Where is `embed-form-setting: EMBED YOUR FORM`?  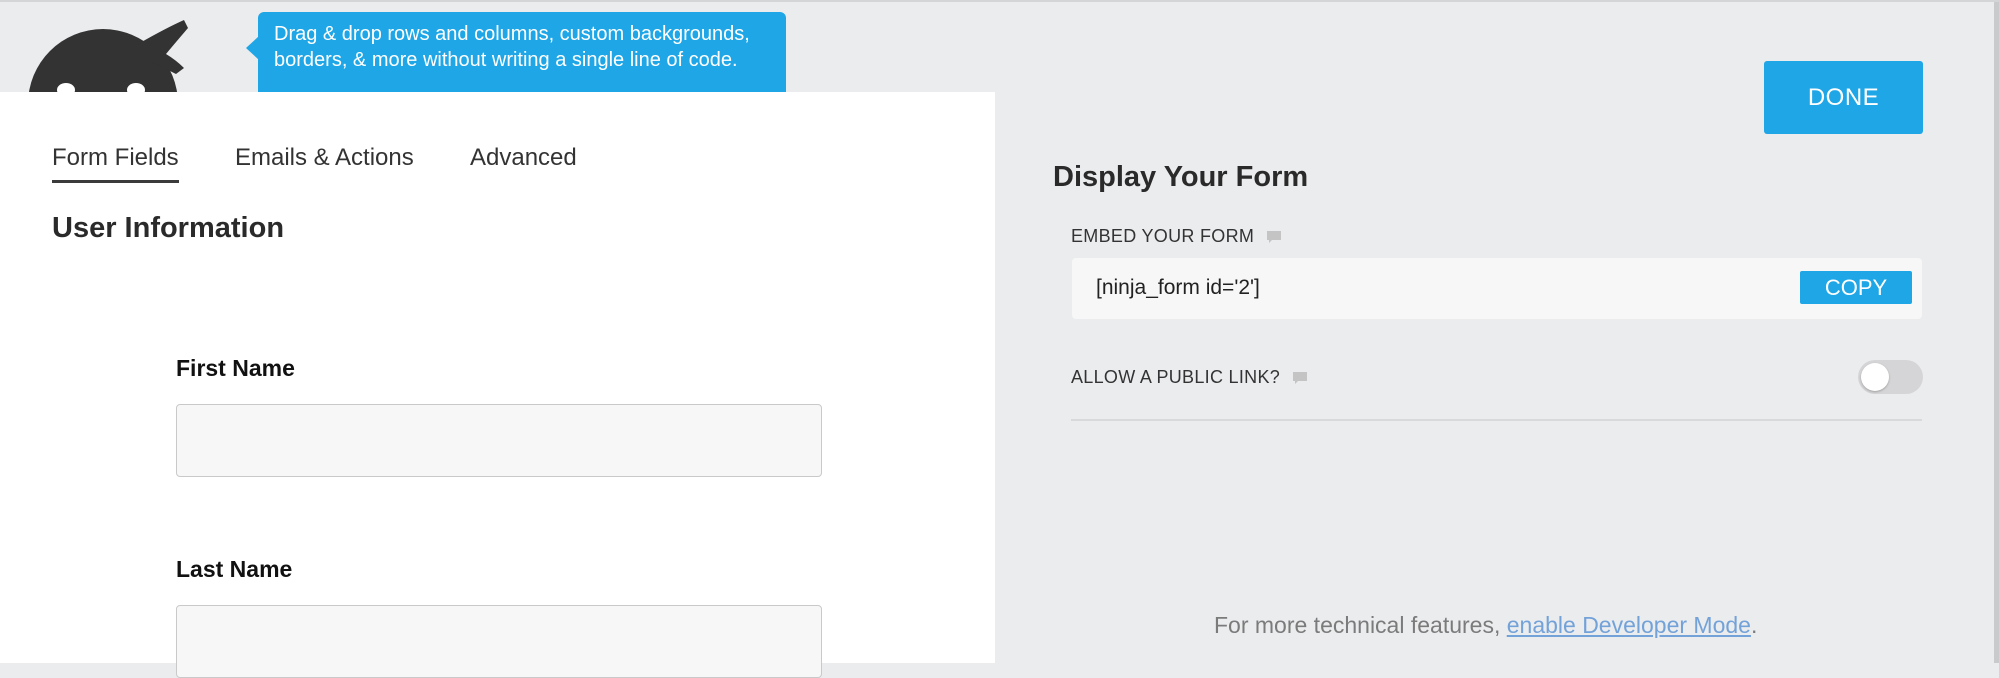 embed-form-setting: EMBED YOUR FORM is located at coordinates (1176, 236).